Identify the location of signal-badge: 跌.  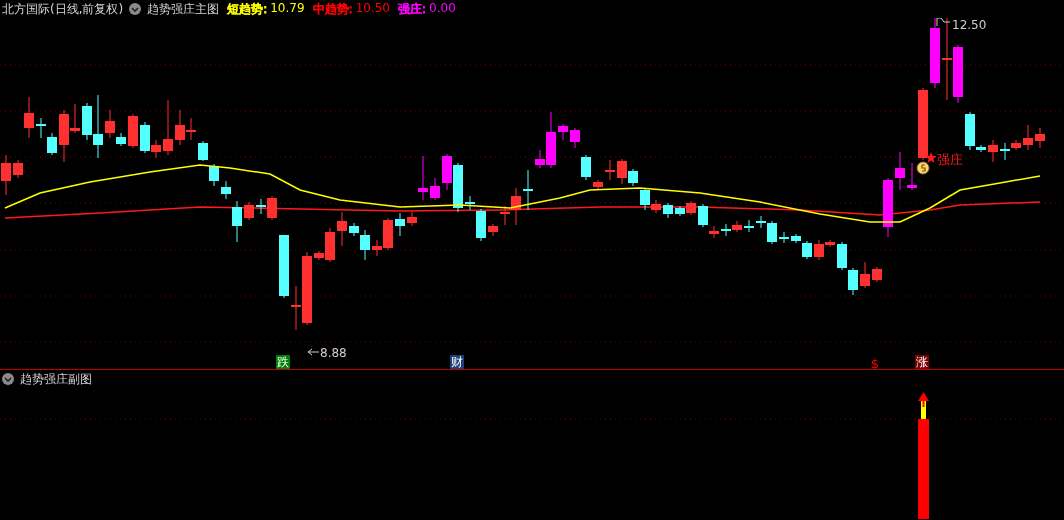
(283, 362).